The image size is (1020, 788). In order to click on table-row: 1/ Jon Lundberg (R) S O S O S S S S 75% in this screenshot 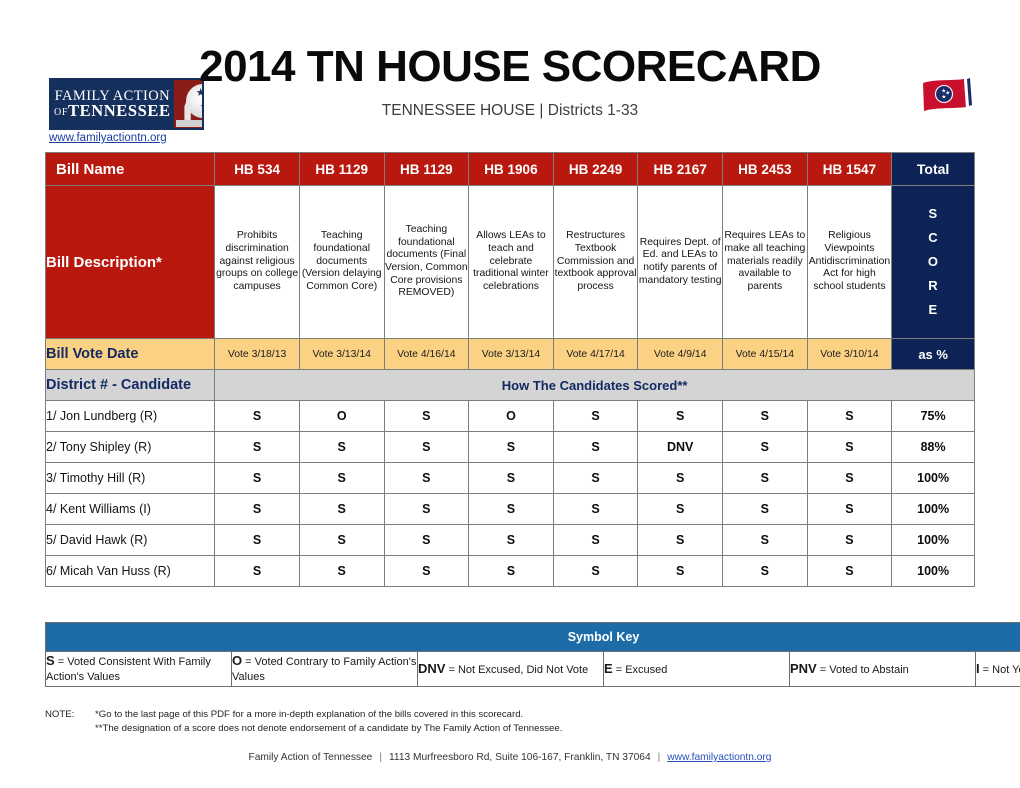, I will do `click(509, 416)`.